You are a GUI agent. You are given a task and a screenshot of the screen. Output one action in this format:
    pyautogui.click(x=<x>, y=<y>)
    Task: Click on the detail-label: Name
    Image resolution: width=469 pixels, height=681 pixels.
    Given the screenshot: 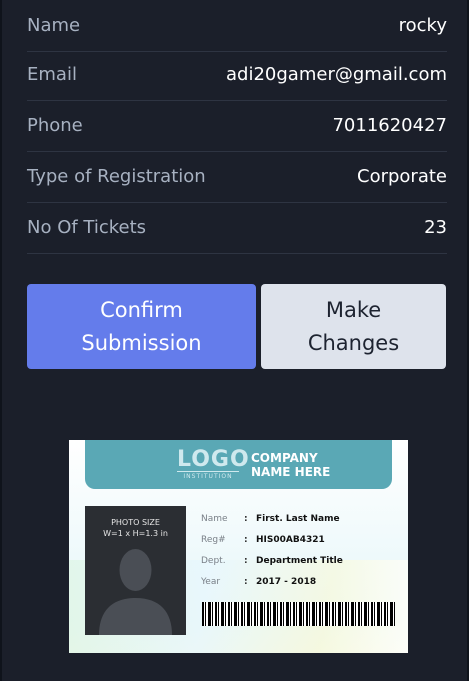 What is the action you would take?
    pyautogui.click(x=54, y=25)
    